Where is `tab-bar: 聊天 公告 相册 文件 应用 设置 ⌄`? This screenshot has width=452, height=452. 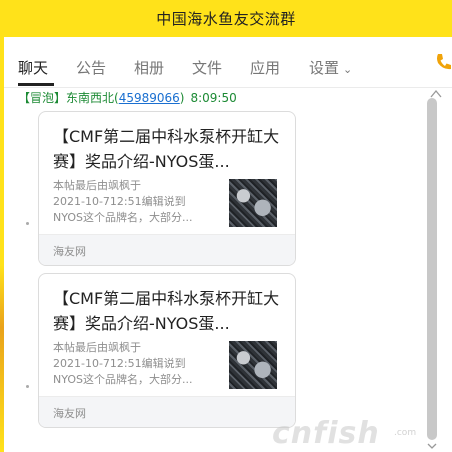 tab-bar: 聊天 公告 相册 文件 应用 设置 ⌄ is located at coordinates (228, 62).